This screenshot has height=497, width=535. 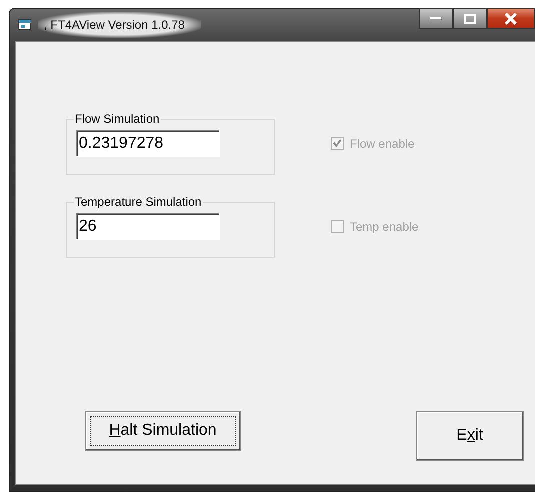 I want to click on window-icon, so click(x=25, y=25).